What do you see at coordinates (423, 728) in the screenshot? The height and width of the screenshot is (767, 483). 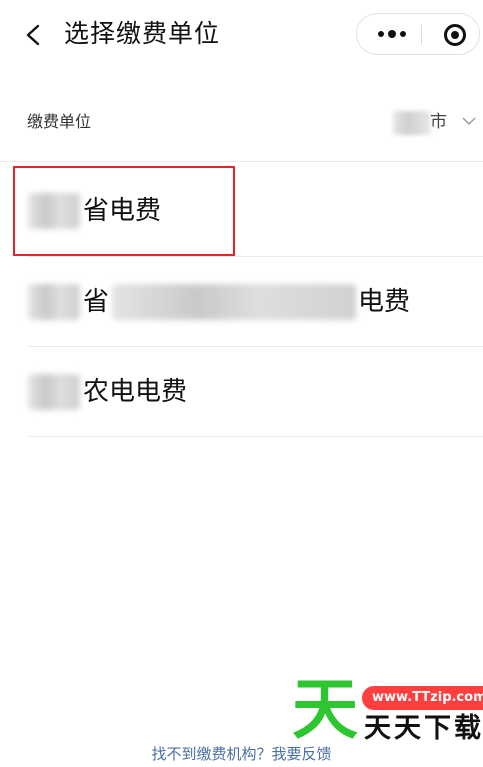 I see `watermark-site-name: 天天下载` at bounding box center [423, 728].